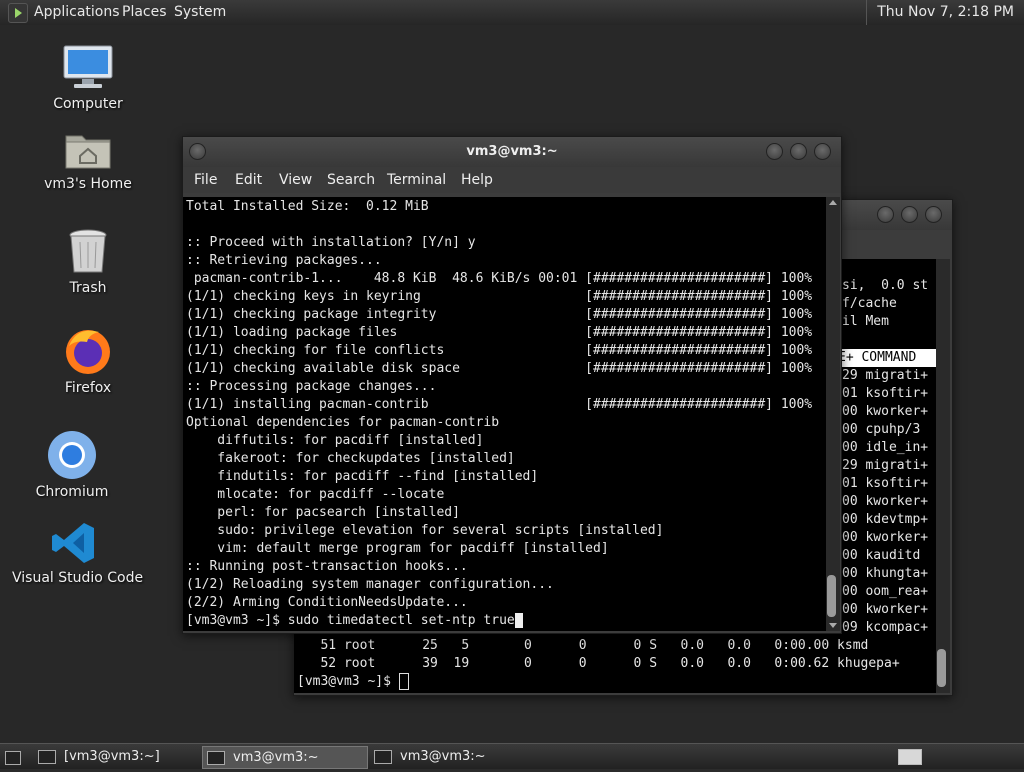 The width and height of the screenshot is (1024, 772). What do you see at coordinates (348, 681) in the screenshot?
I see `prompt-text: [vm3@vm3 ~]$` at bounding box center [348, 681].